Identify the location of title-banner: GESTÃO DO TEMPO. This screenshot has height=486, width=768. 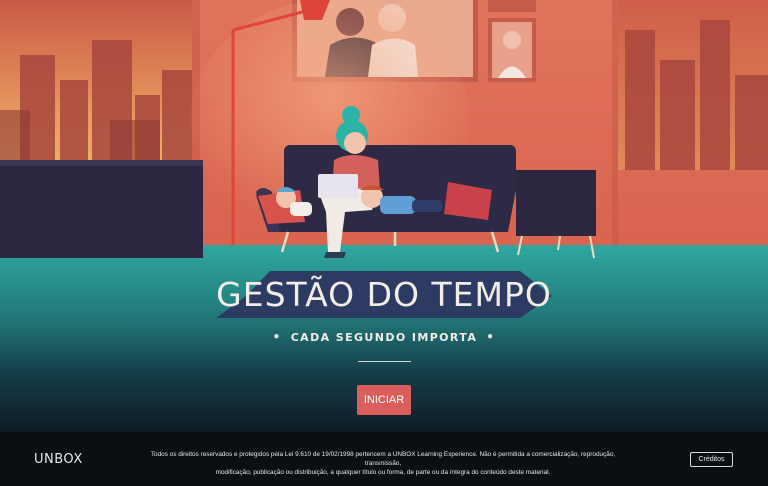
(384, 294).